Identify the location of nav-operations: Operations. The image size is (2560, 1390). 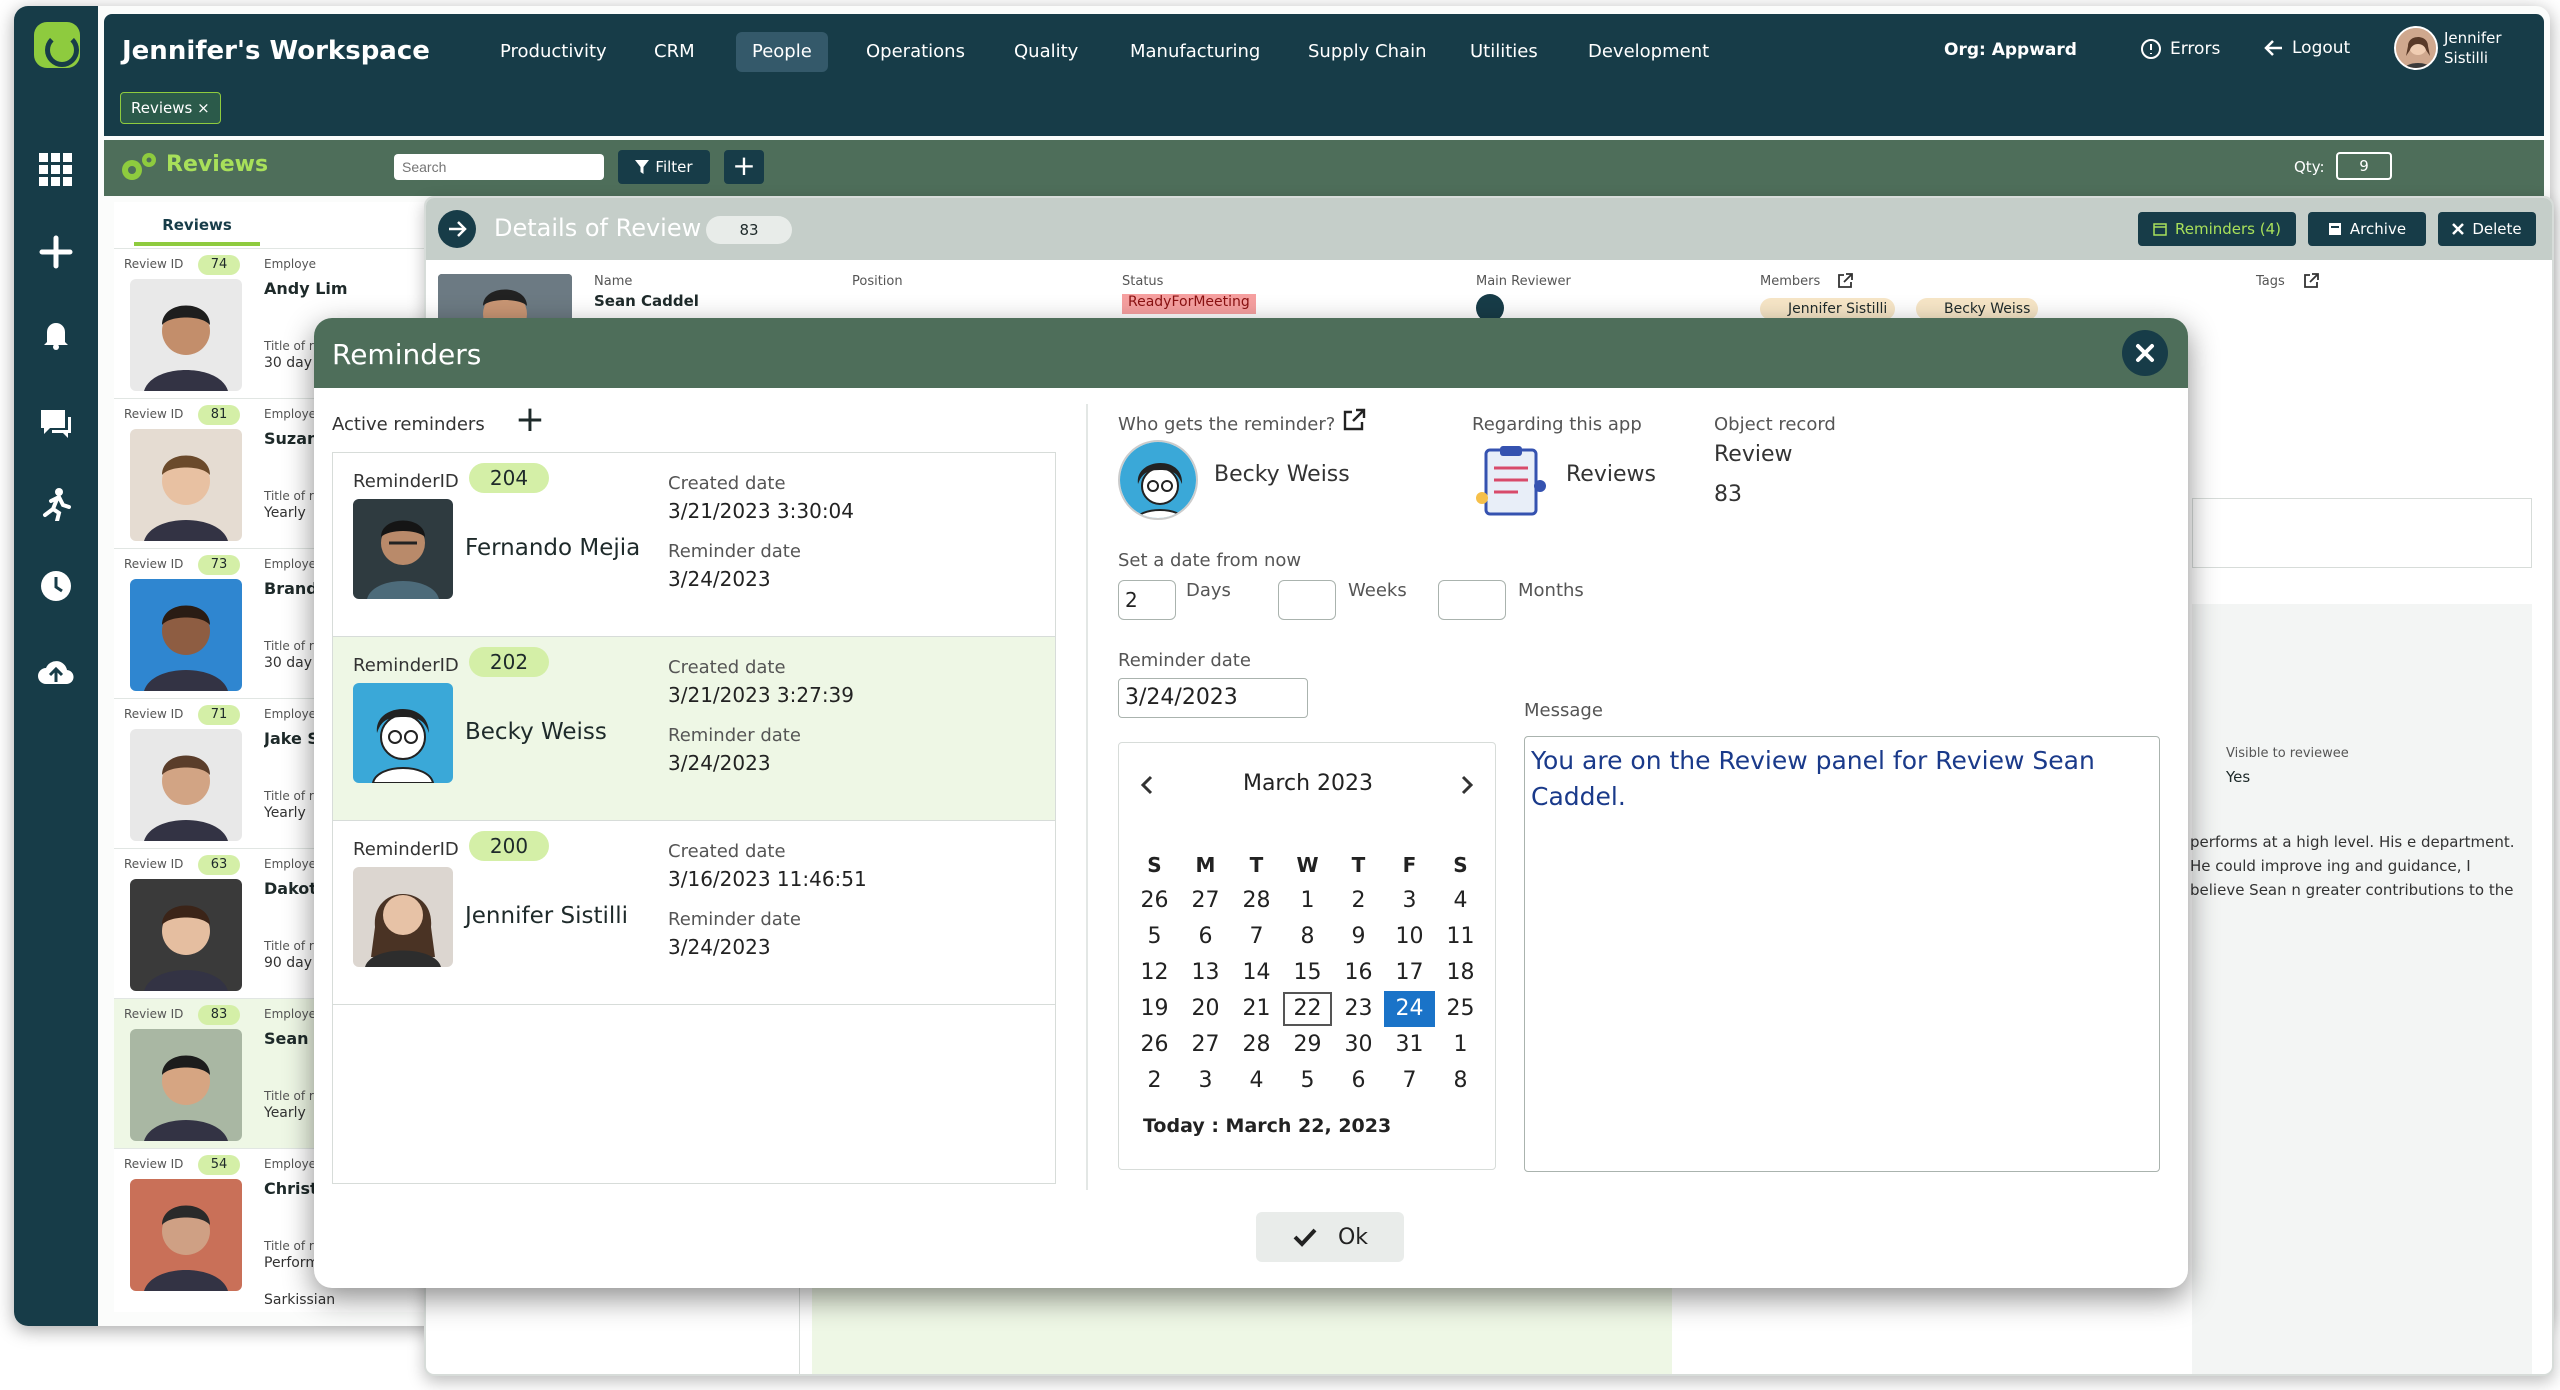
(915, 52).